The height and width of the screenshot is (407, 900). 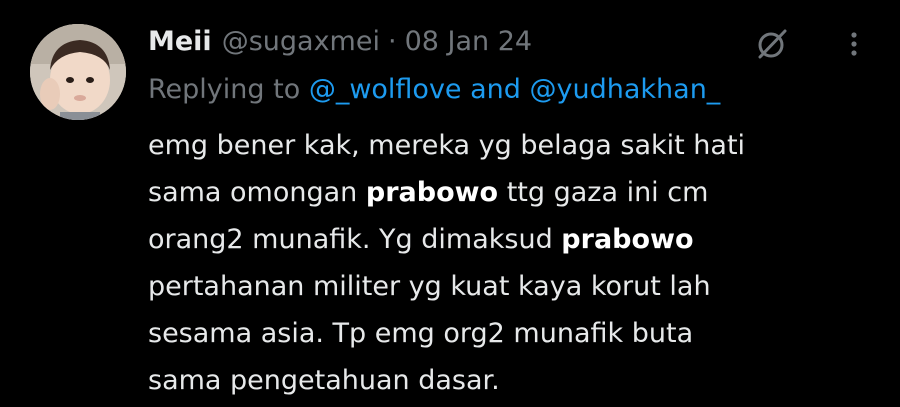 What do you see at coordinates (495, 89) in the screenshot?
I see `reply-conjunction: and` at bounding box center [495, 89].